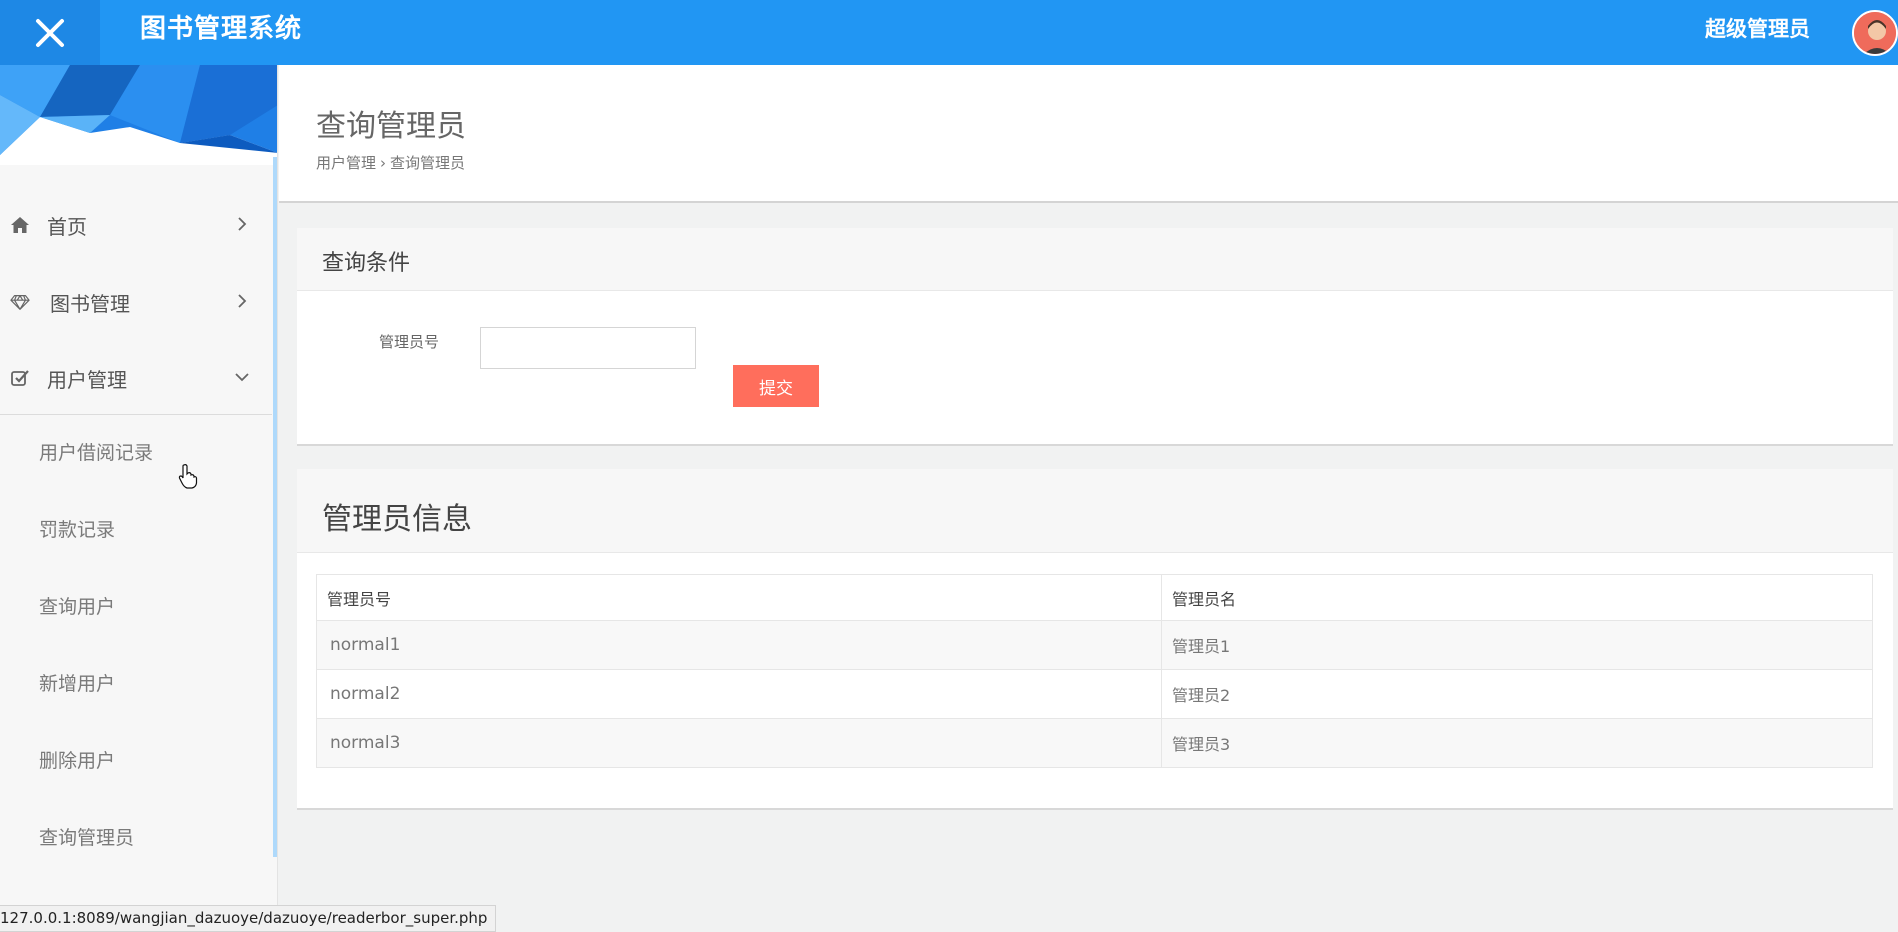 This screenshot has height=932, width=1898. I want to click on query-panel-title: 查询条件, so click(366, 263).